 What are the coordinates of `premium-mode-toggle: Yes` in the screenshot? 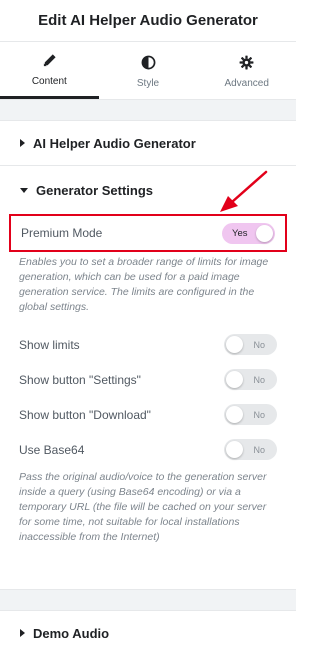 It's located at (248, 233).